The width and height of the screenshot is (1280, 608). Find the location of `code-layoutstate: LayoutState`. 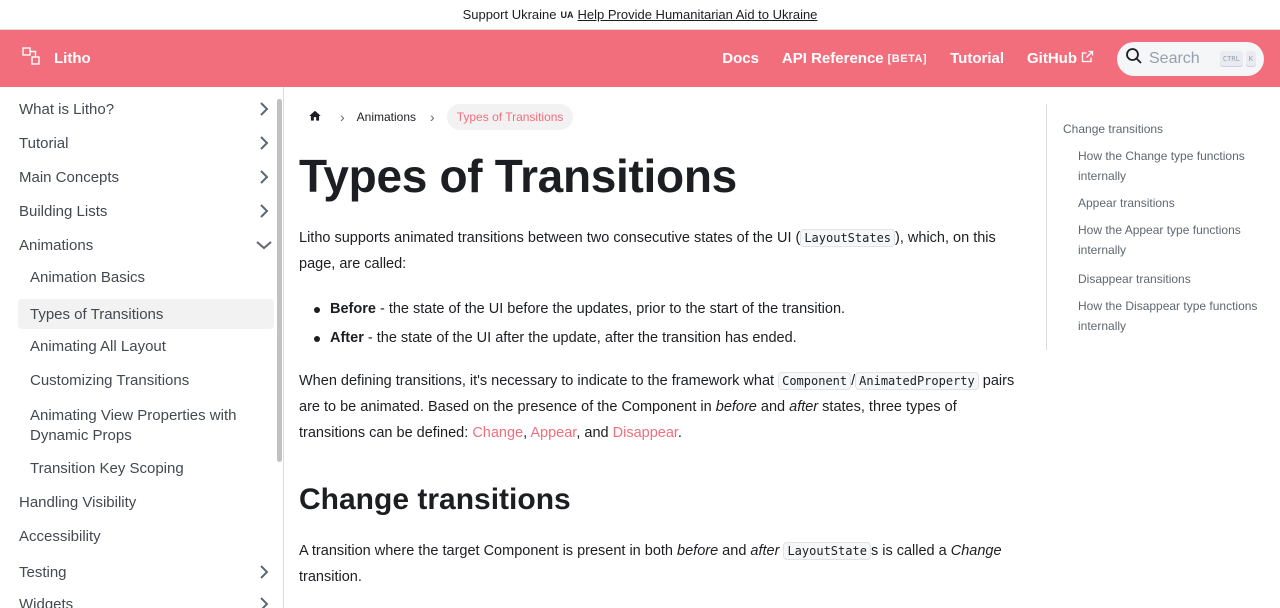

code-layoutstate: LayoutState is located at coordinates (827, 551).